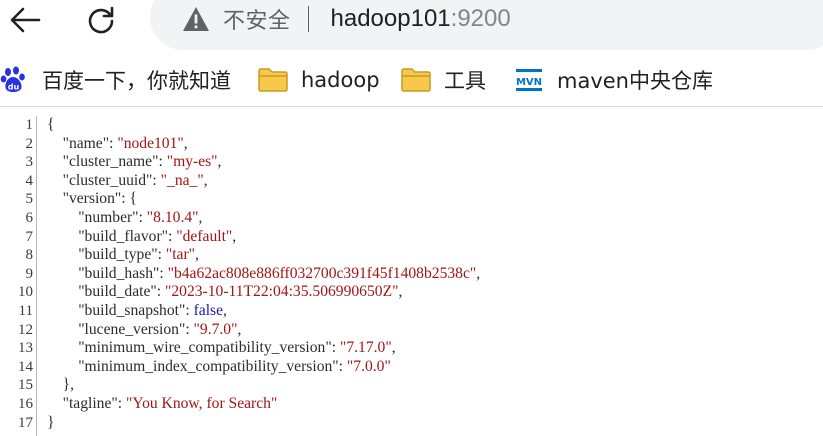 The image size is (823, 436). I want to click on url-text: hadoop101:9200, so click(421, 19).